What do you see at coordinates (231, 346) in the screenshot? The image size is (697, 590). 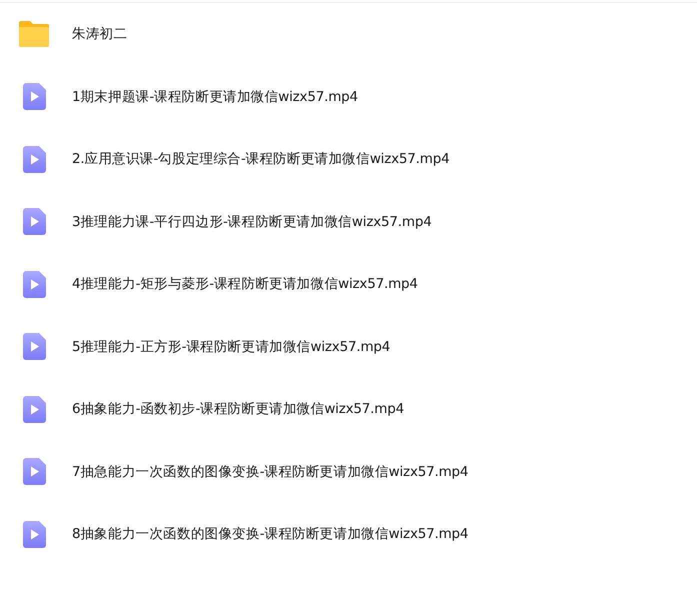 I see `file-name: 5推理能力-正方形-课程防断更请加微信wizx57.mp4` at bounding box center [231, 346].